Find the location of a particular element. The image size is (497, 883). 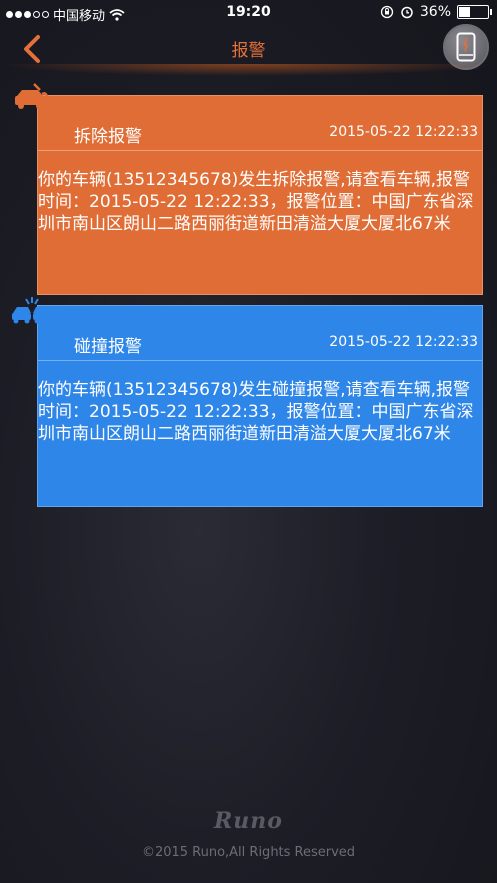

alarm-clock-icon is located at coordinates (407, 12).